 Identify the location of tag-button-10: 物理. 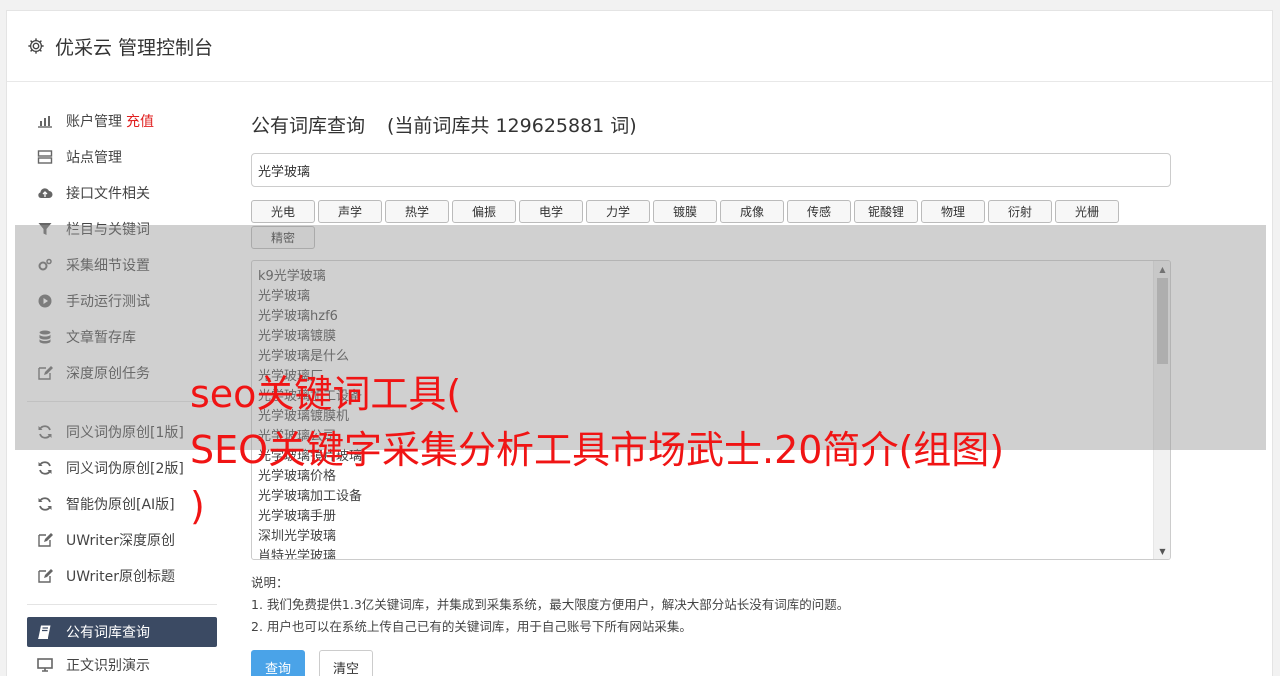
(953, 211).